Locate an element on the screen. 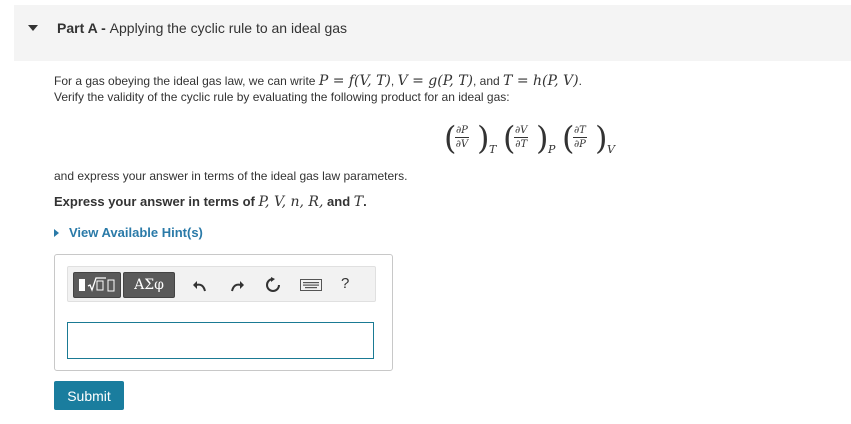 Image resolution: width=851 pixels, height=424 pixels. submit-button: Submit is located at coordinates (89, 395).